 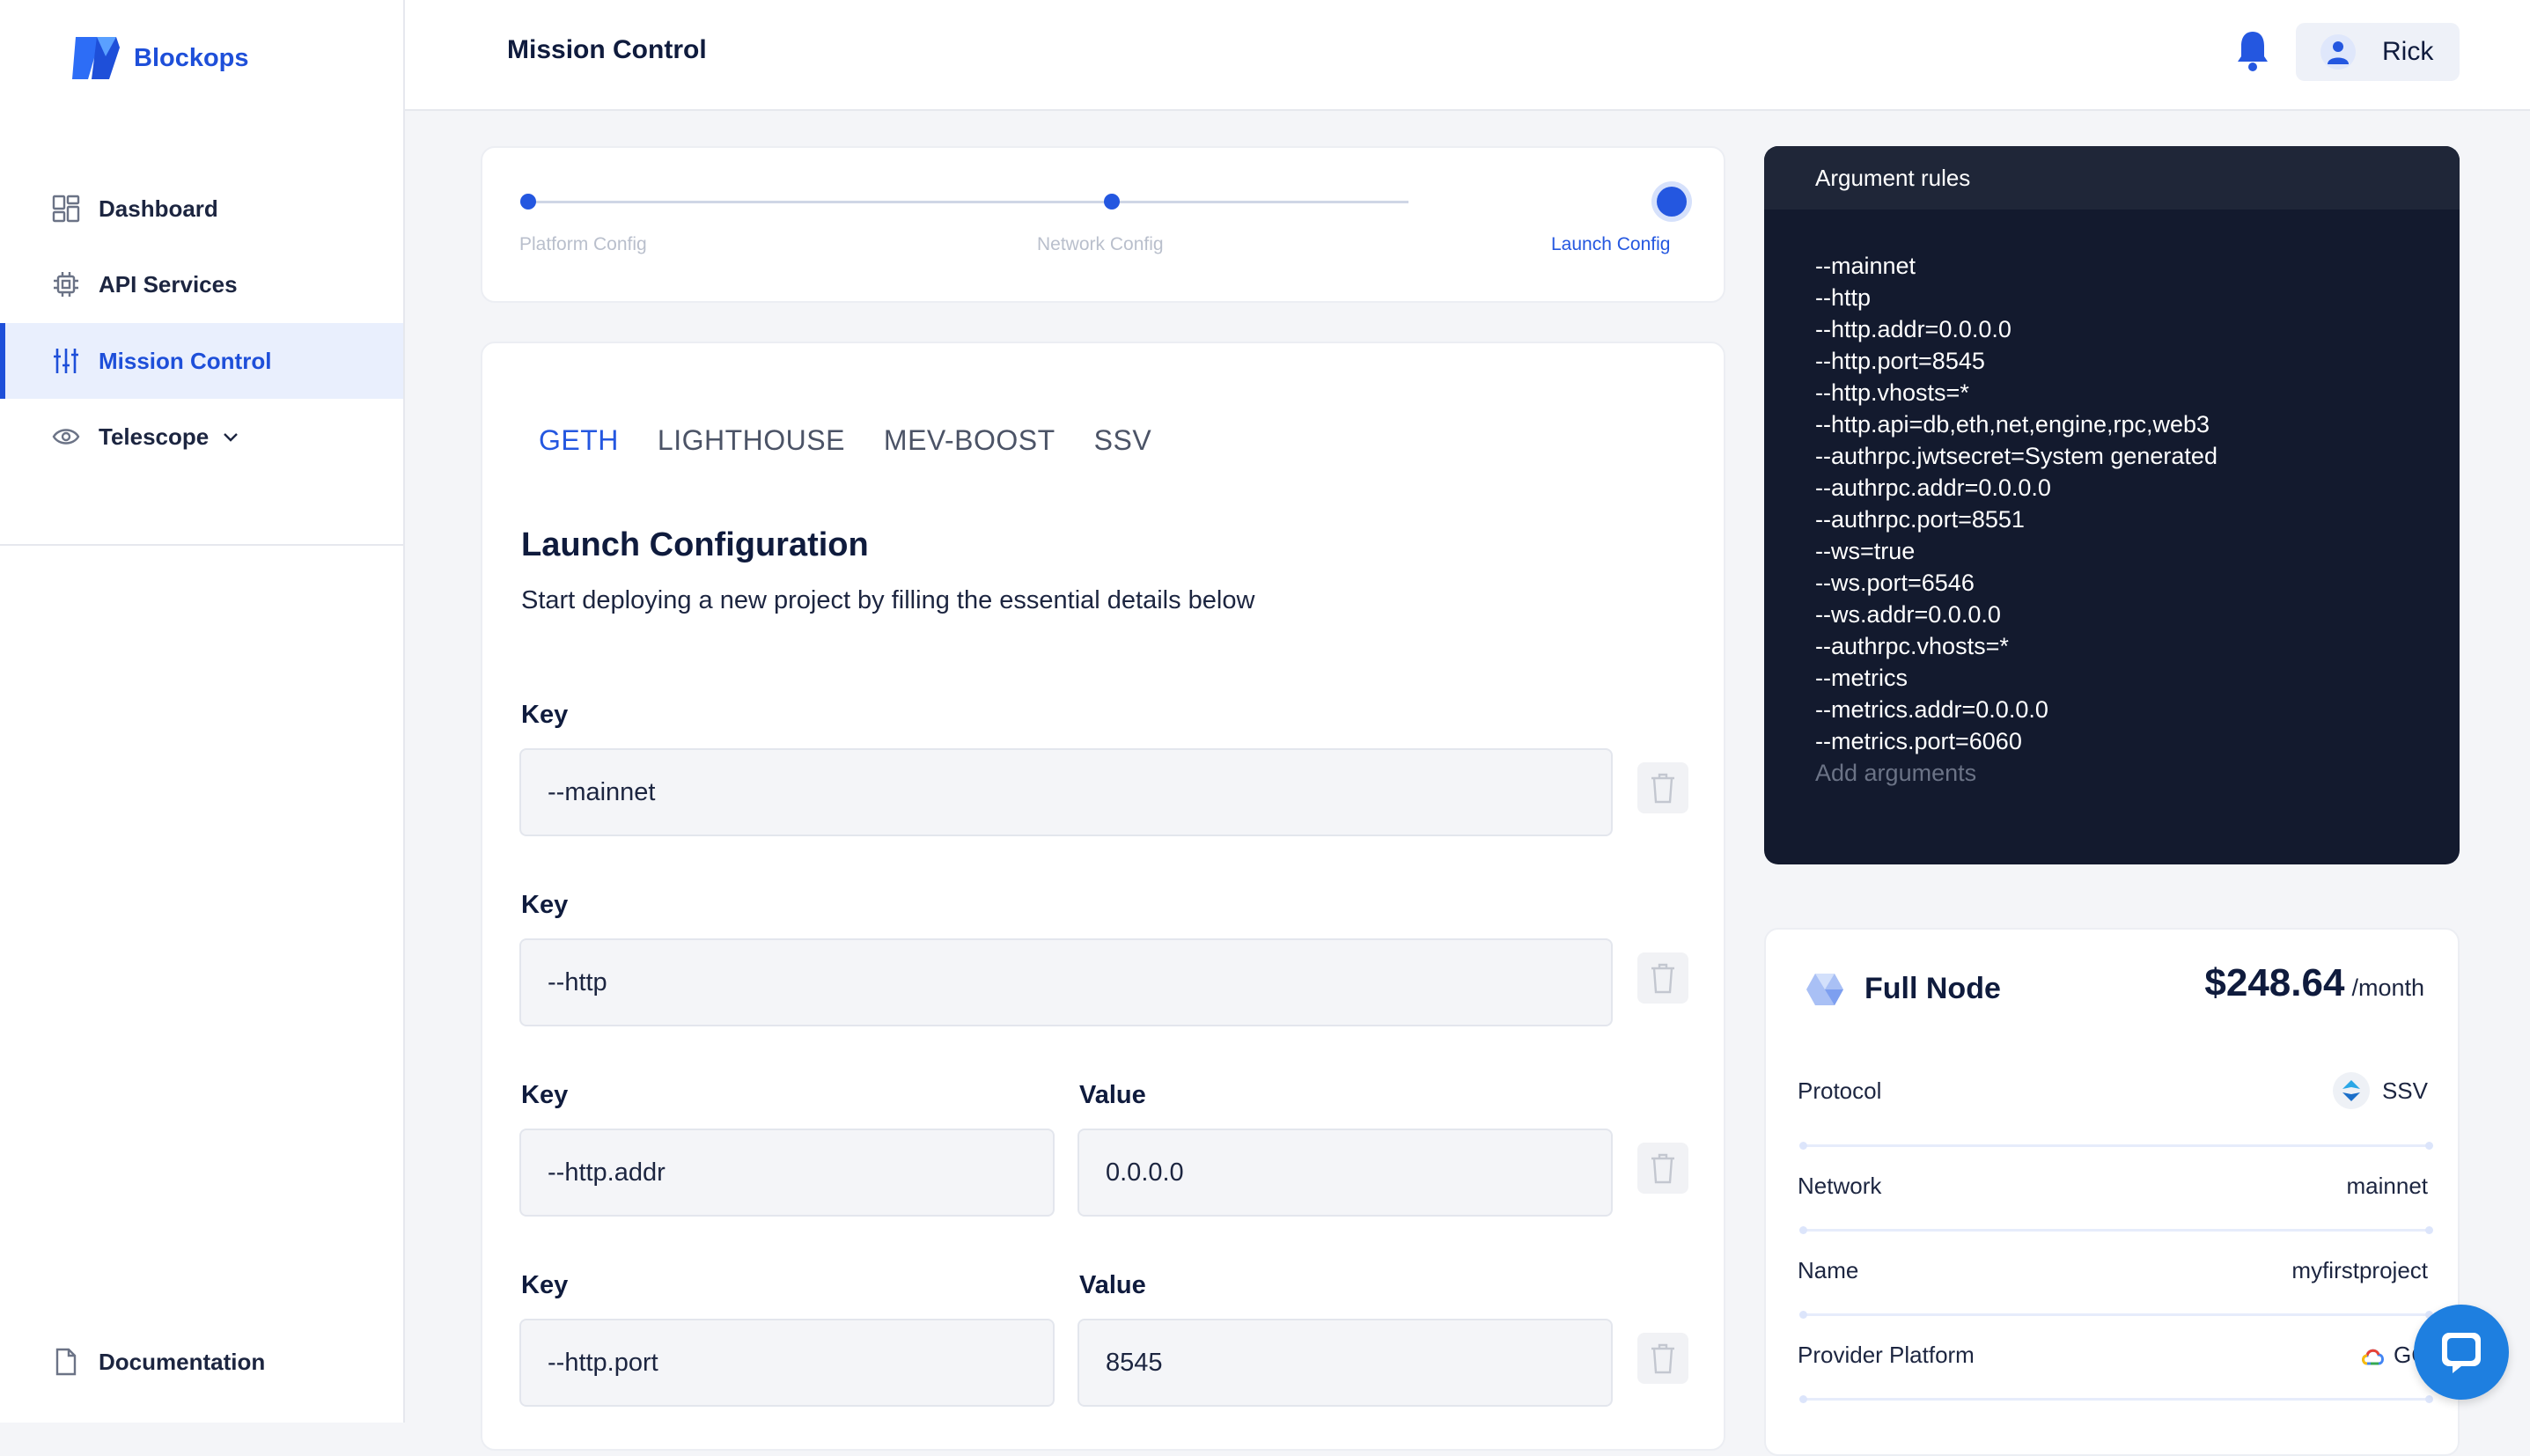 I want to click on summary-value: mainnet, so click(x=2387, y=1186).